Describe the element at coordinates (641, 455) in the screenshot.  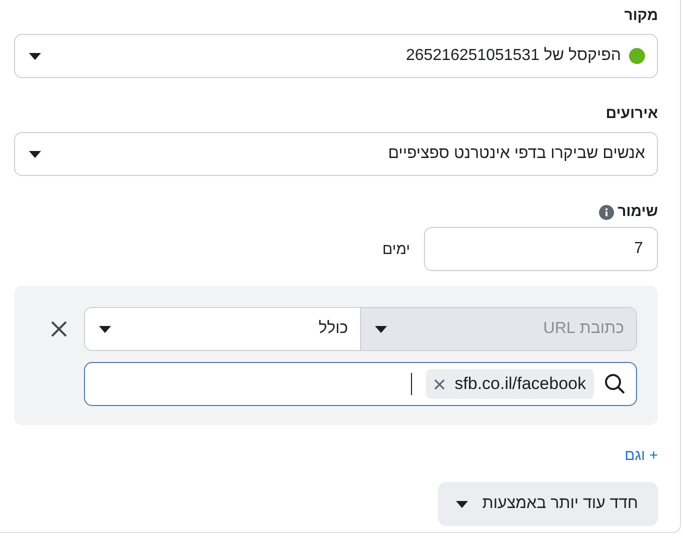
I see `add-condition-link: + וגם` at that location.